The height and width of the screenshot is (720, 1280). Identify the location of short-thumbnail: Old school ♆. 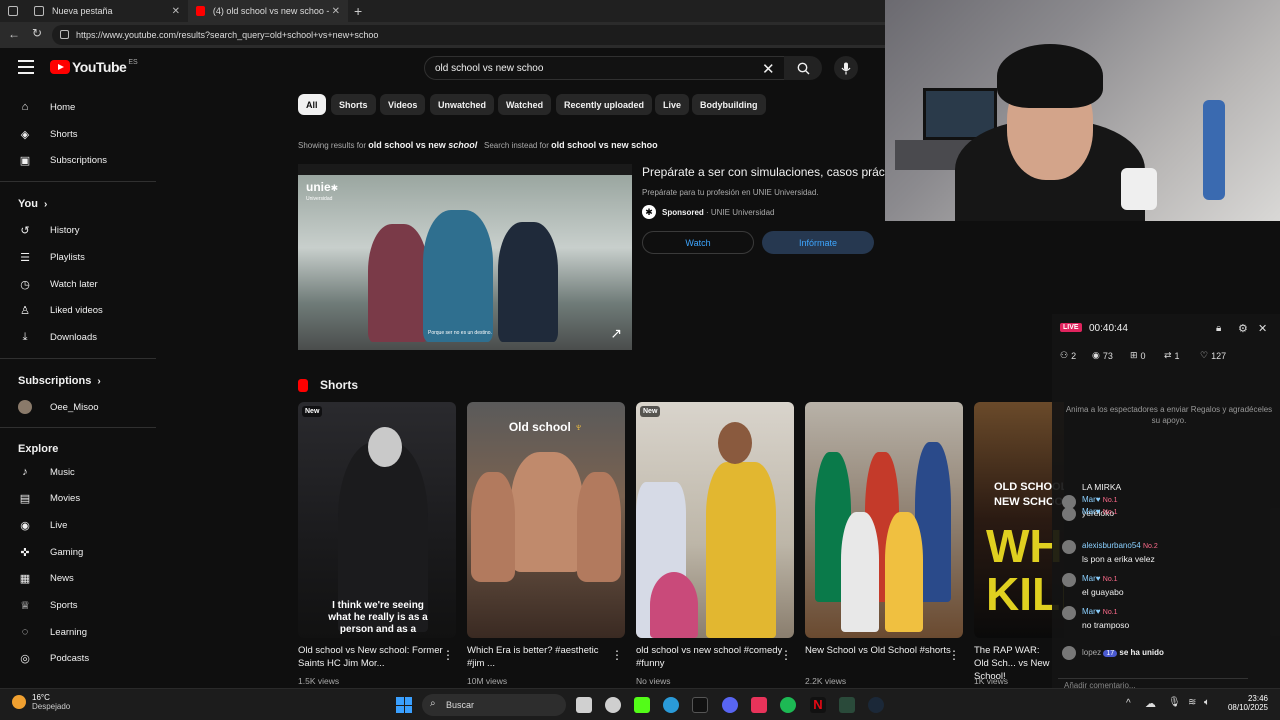
(546, 520).